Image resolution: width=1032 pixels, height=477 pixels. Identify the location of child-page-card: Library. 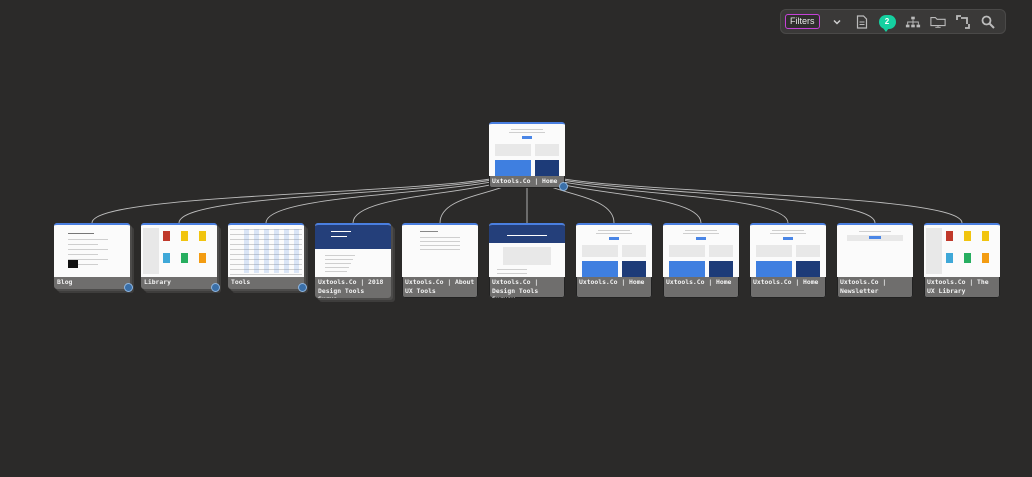
(180, 257).